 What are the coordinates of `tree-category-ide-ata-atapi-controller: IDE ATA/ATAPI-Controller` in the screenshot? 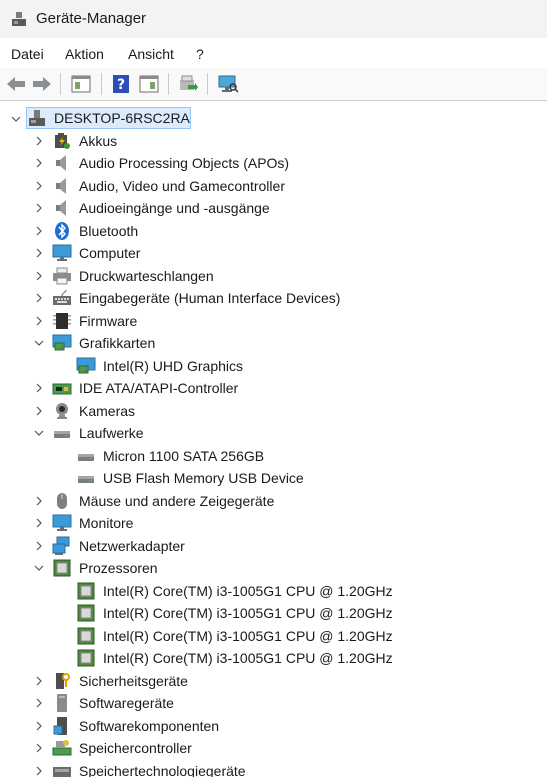 It's located at (137, 388).